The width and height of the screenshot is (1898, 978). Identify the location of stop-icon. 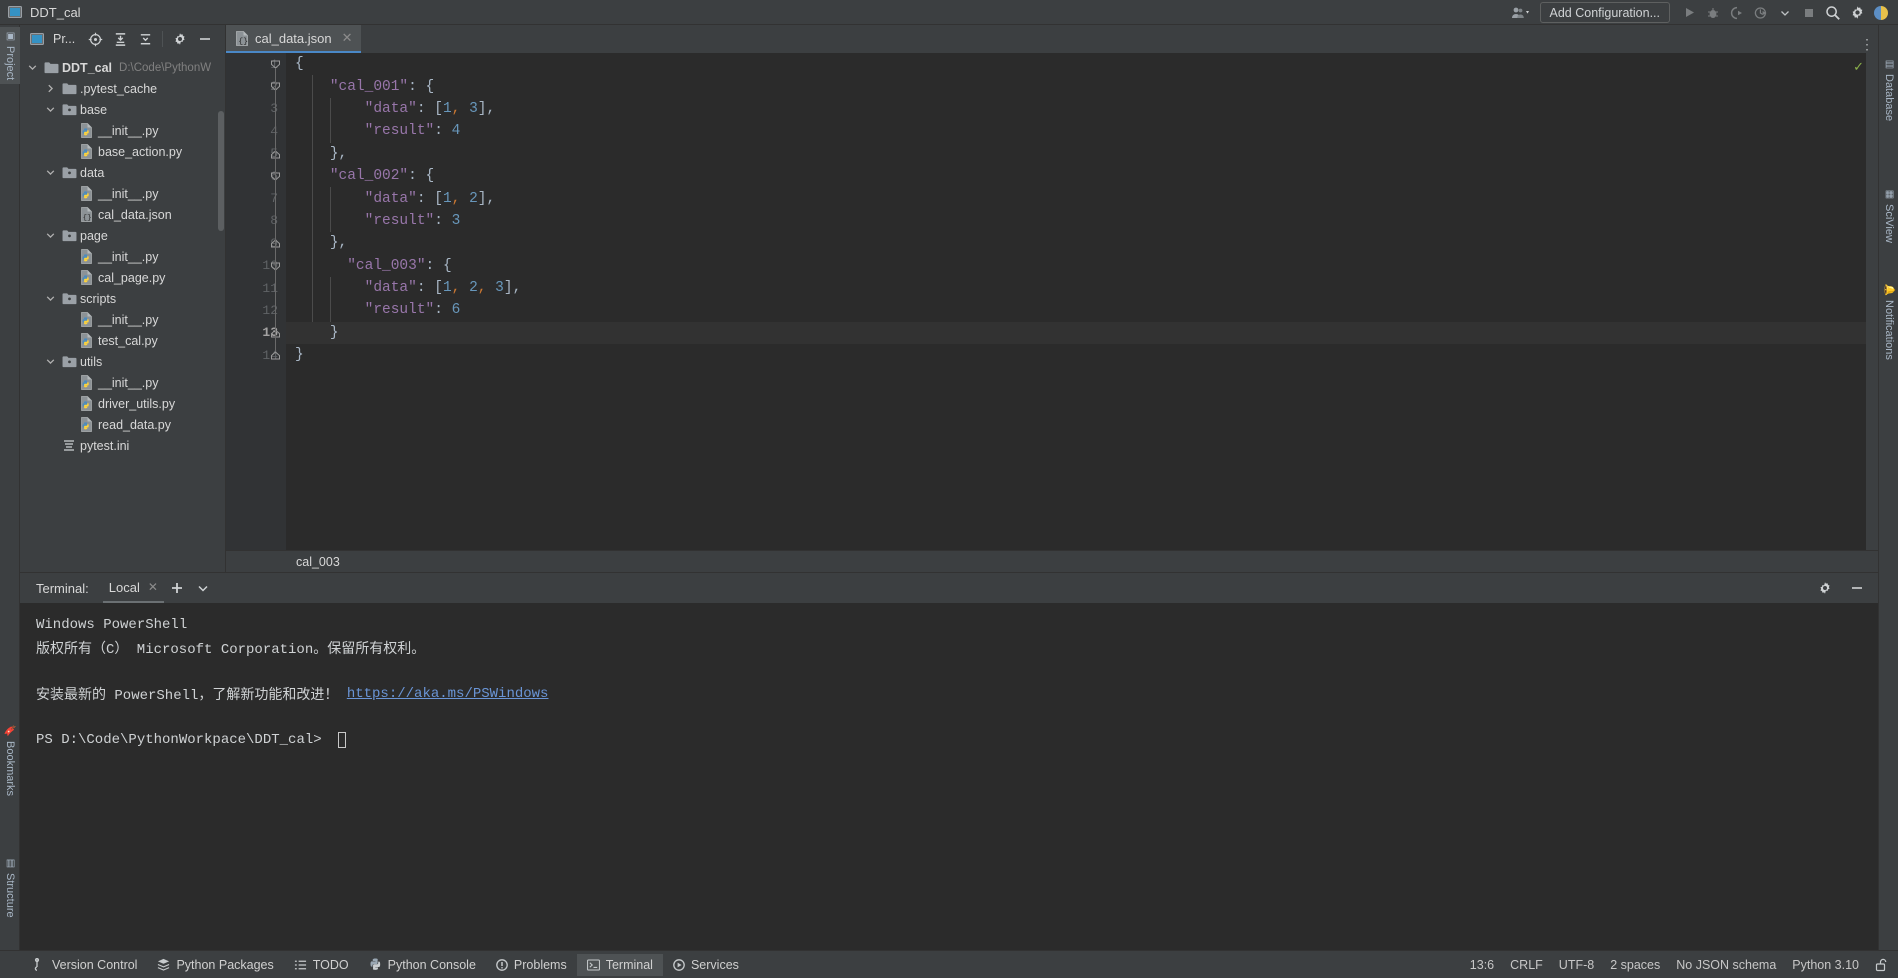
(1809, 13).